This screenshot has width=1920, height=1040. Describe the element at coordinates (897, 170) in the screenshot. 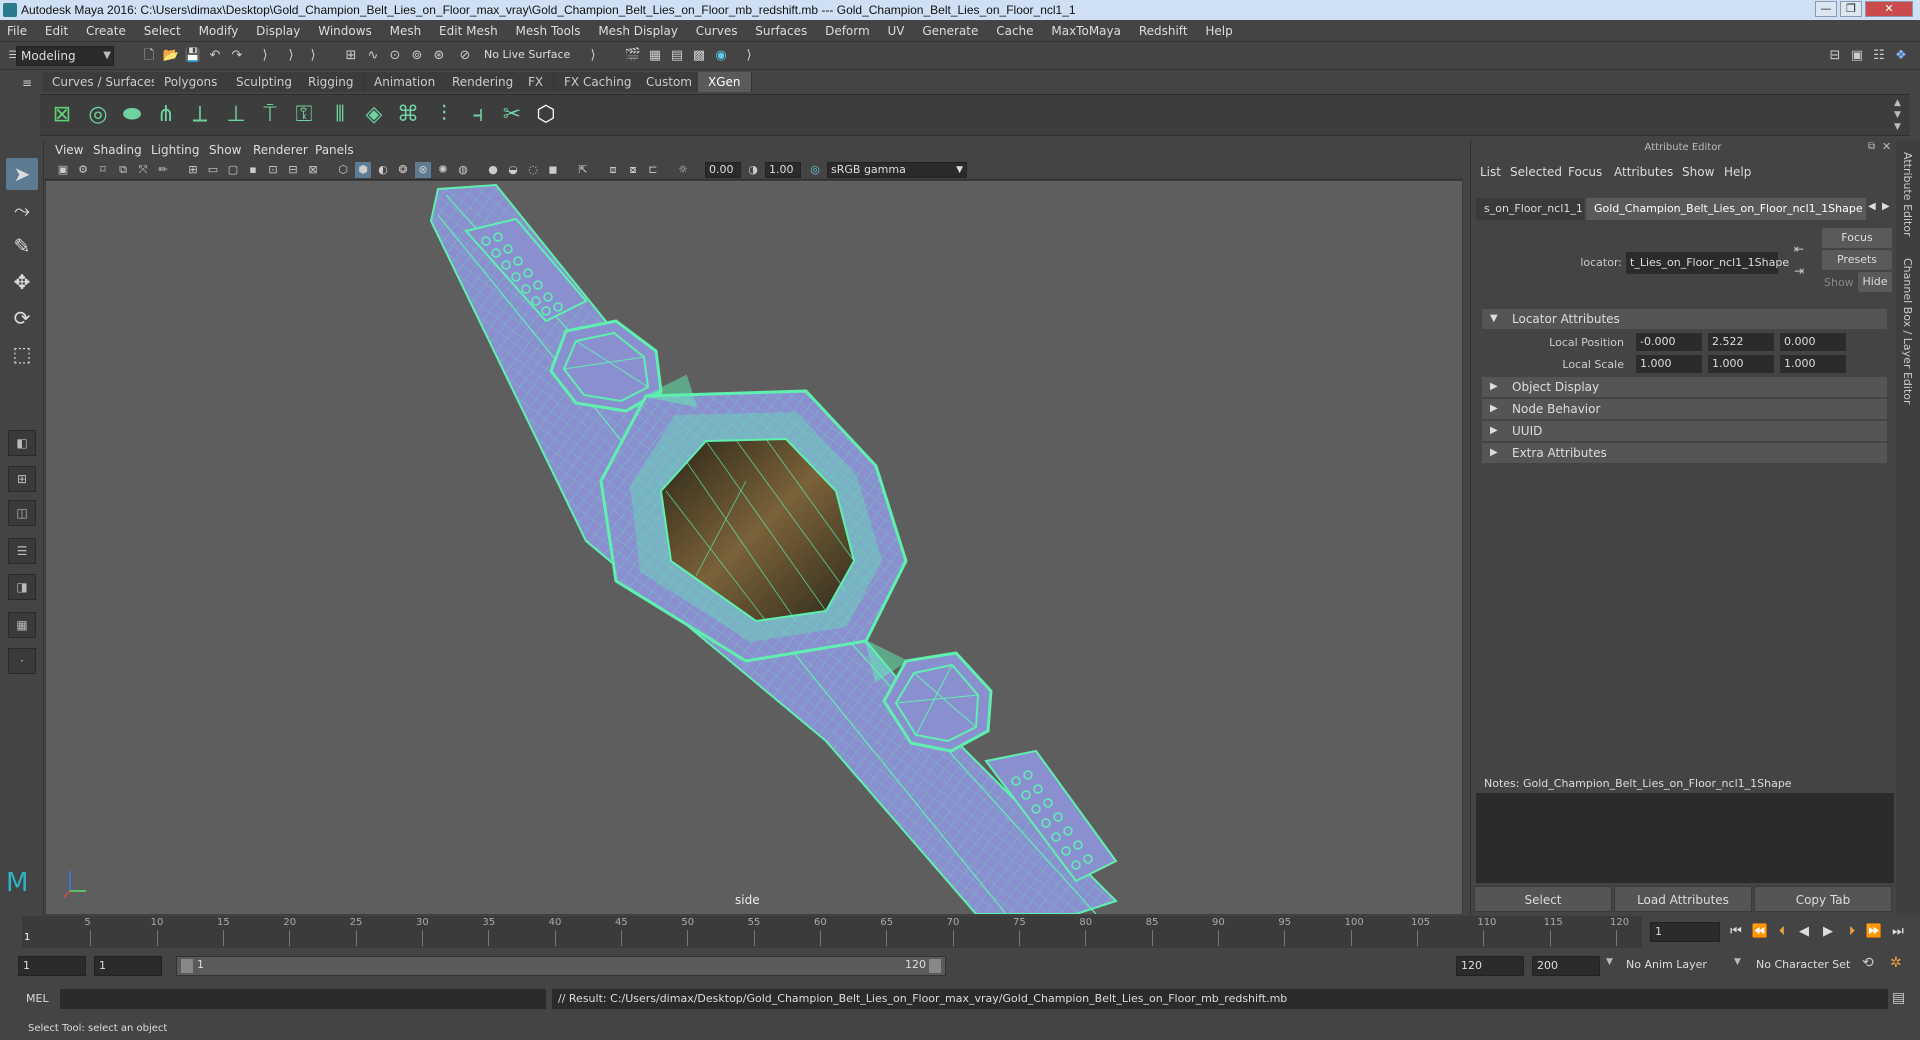

I see `colorspace-dropdown: sRGB gamma ▼` at that location.